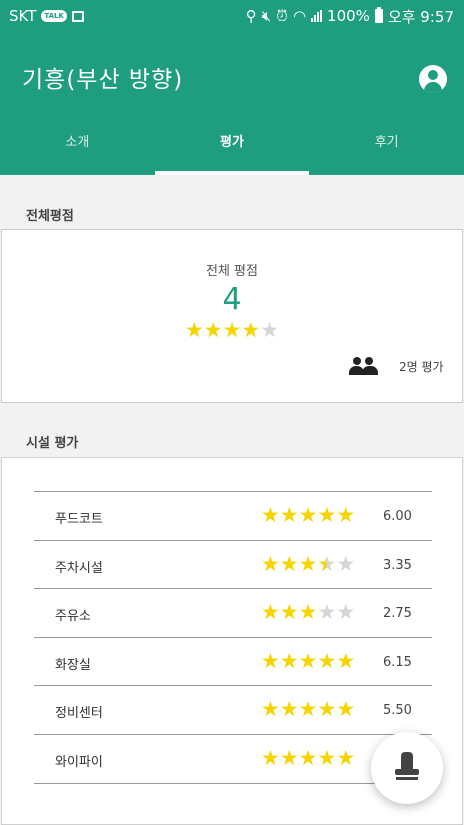  Describe the element at coordinates (251, 16) in the screenshot. I see `location-icon: ⚲` at that location.